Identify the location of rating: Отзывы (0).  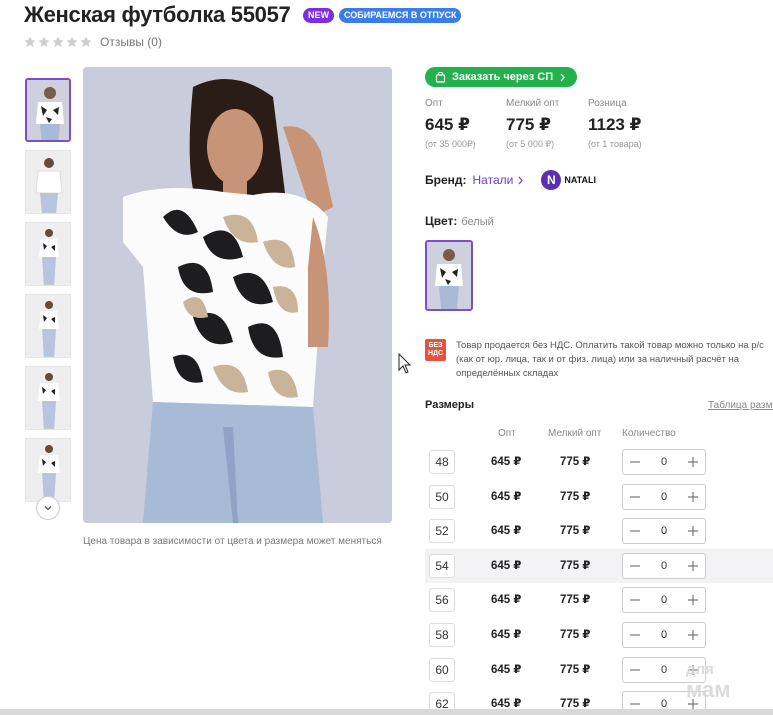
(93, 42).